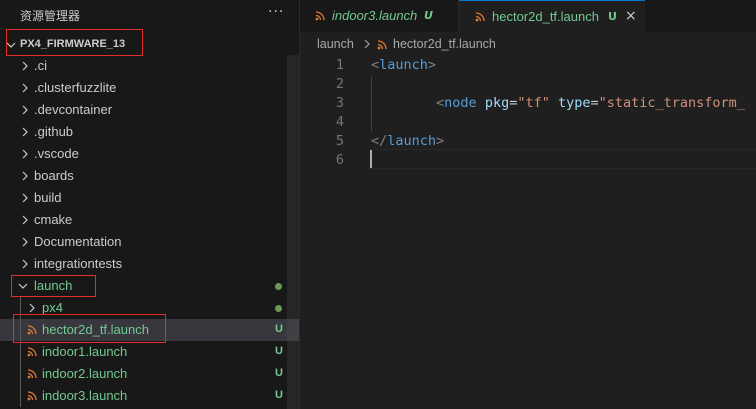 This screenshot has height=409, width=756. What do you see at coordinates (149, 88) in the screenshot?
I see `folder-clusterfuzzlite: .clusterfuzzlite` at bounding box center [149, 88].